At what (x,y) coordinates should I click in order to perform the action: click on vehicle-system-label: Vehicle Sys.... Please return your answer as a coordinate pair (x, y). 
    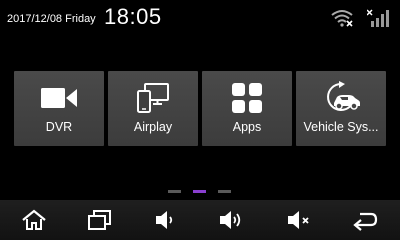
    Looking at the image, I should click on (341, 127).